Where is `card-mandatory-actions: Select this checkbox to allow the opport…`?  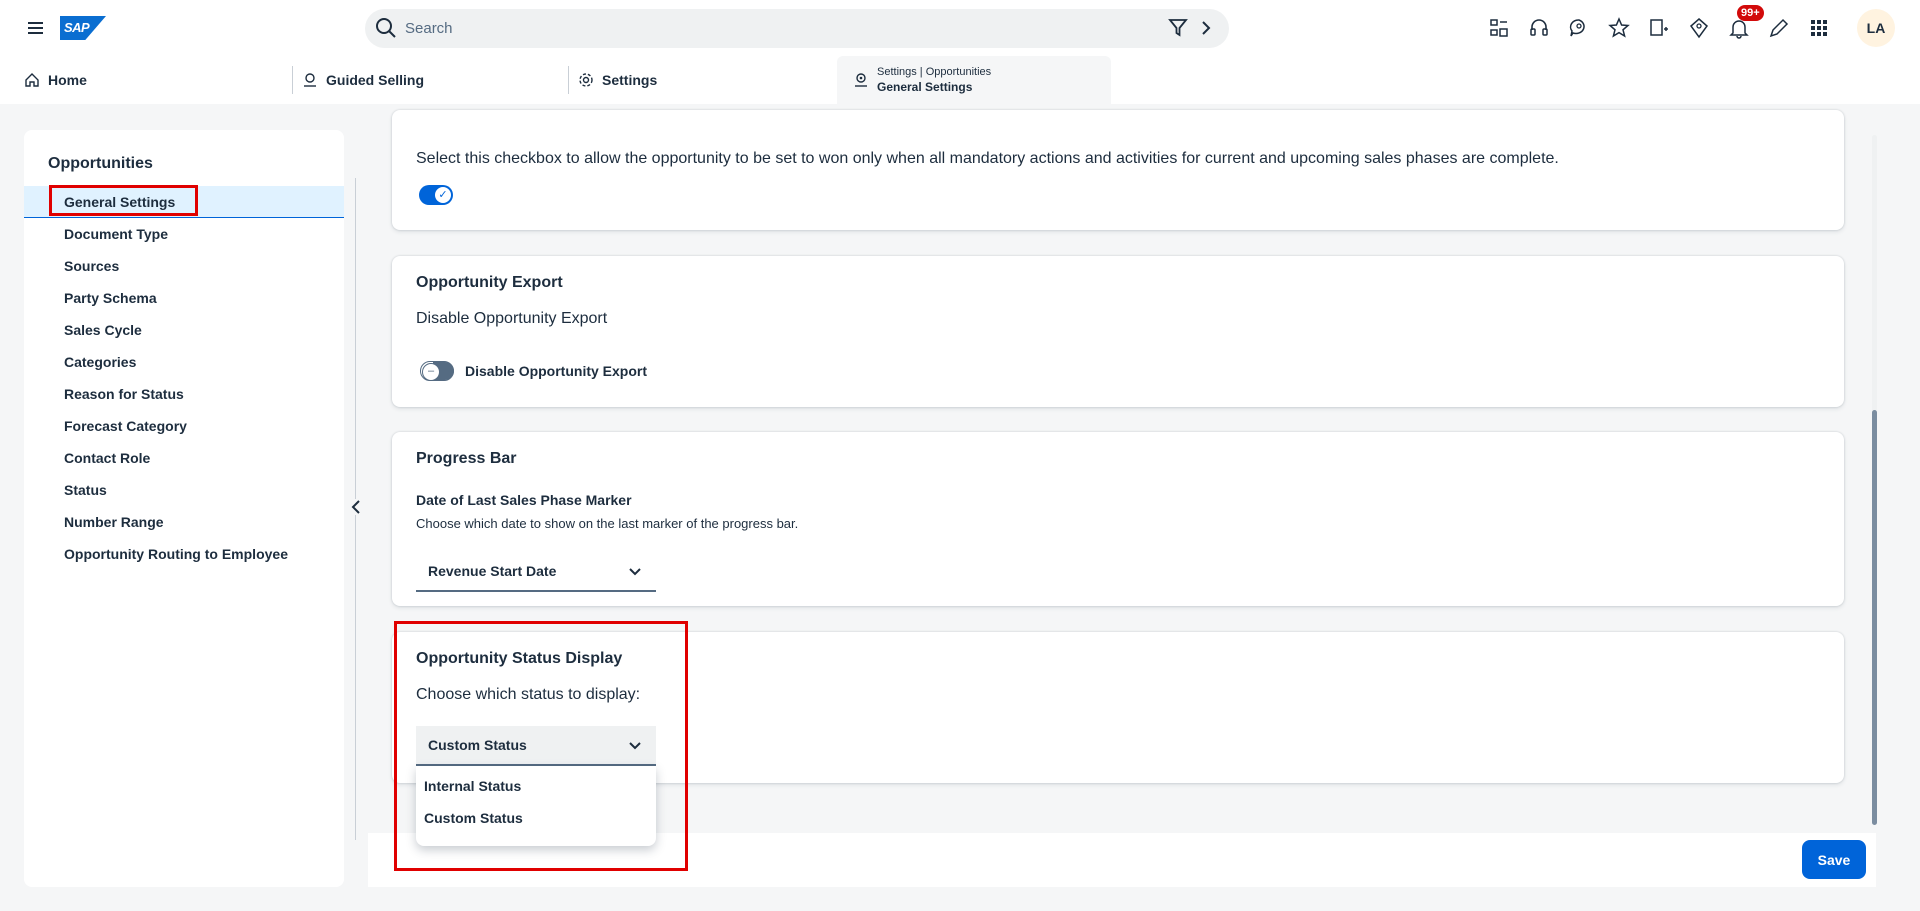
card-mandatory-actions: Select this checkbox to allow the opport… is located at coordinates (1118, 170).